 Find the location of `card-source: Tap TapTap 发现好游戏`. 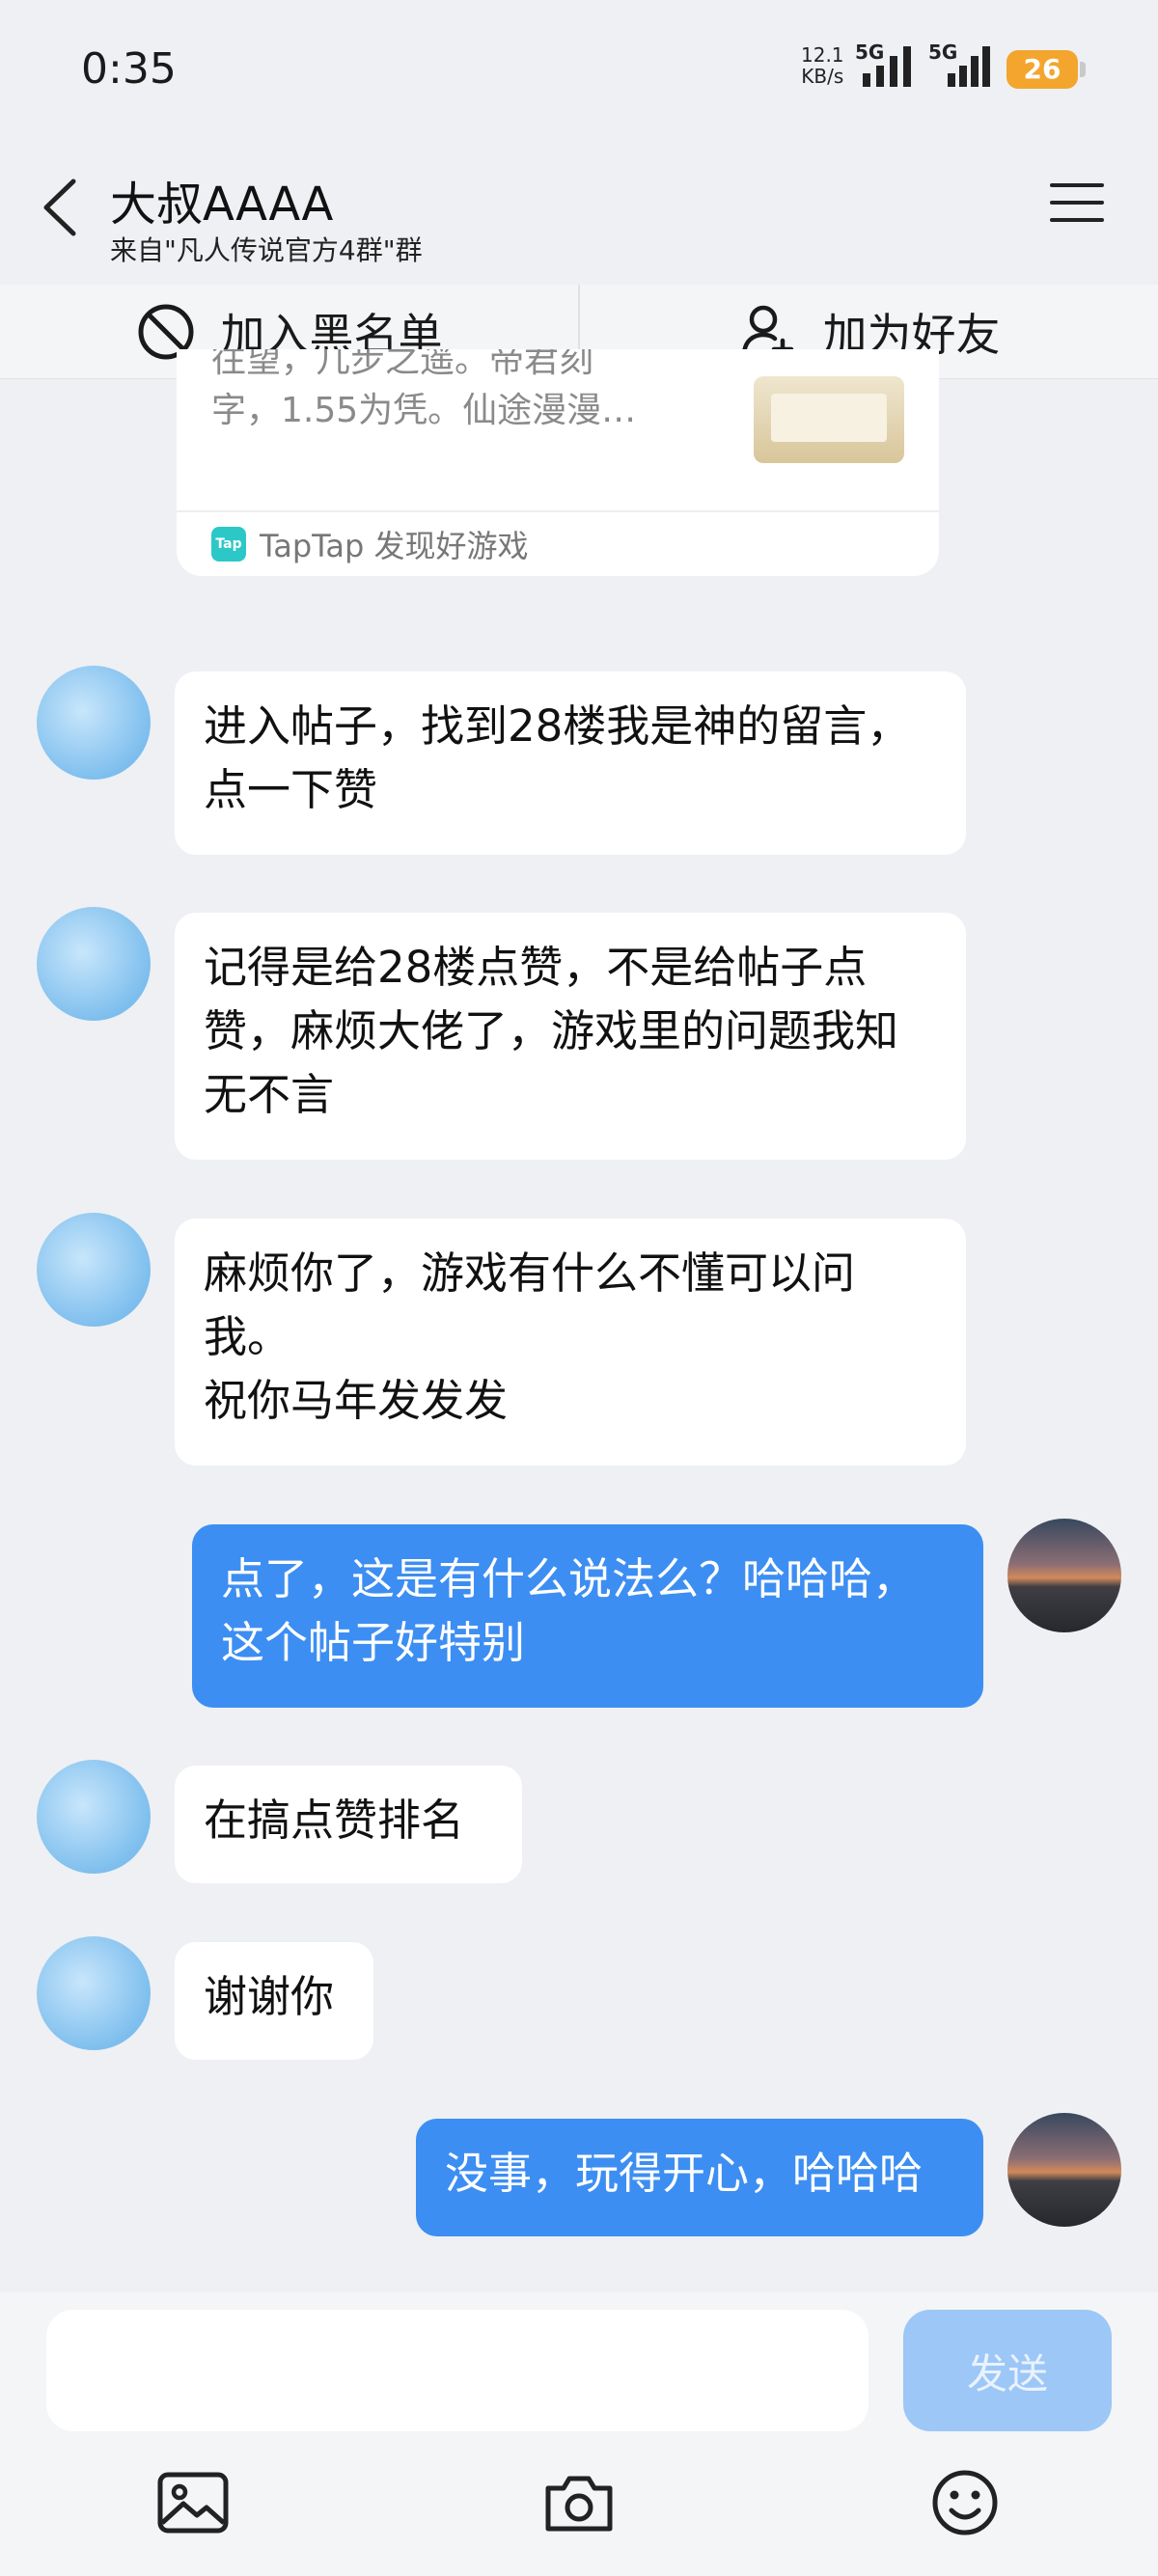

card-source: Tap TapTap 发现好游戏 is located at coordinates (558, 543).